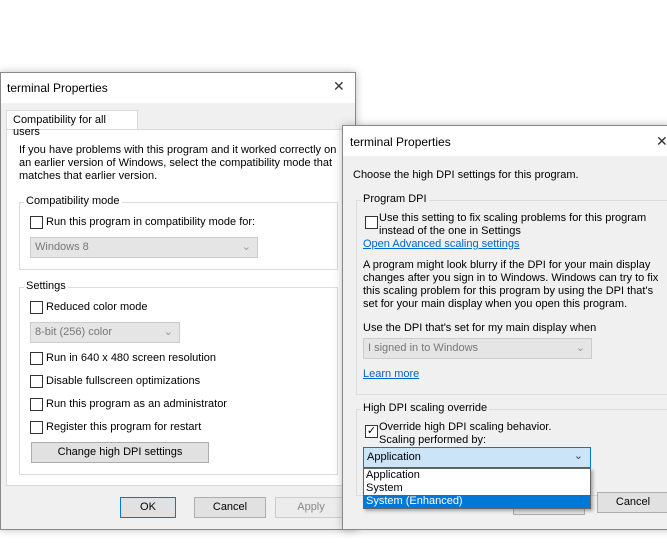 The width and height of the screenshot is (667, 543). I want to click on checkbox-label: Override high DPI scaling behavior., so click(465, 427).